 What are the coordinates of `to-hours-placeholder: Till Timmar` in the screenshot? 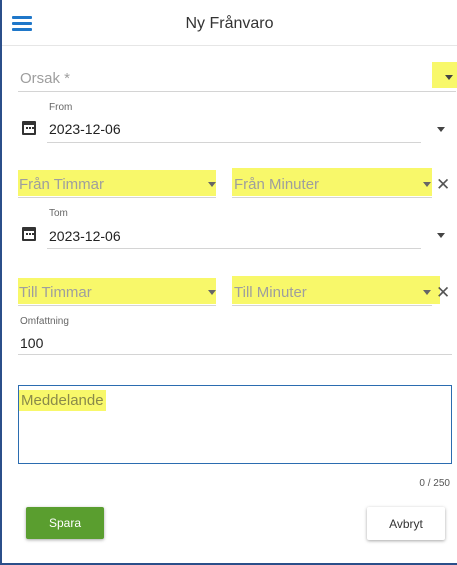 It's located at (55, 292).